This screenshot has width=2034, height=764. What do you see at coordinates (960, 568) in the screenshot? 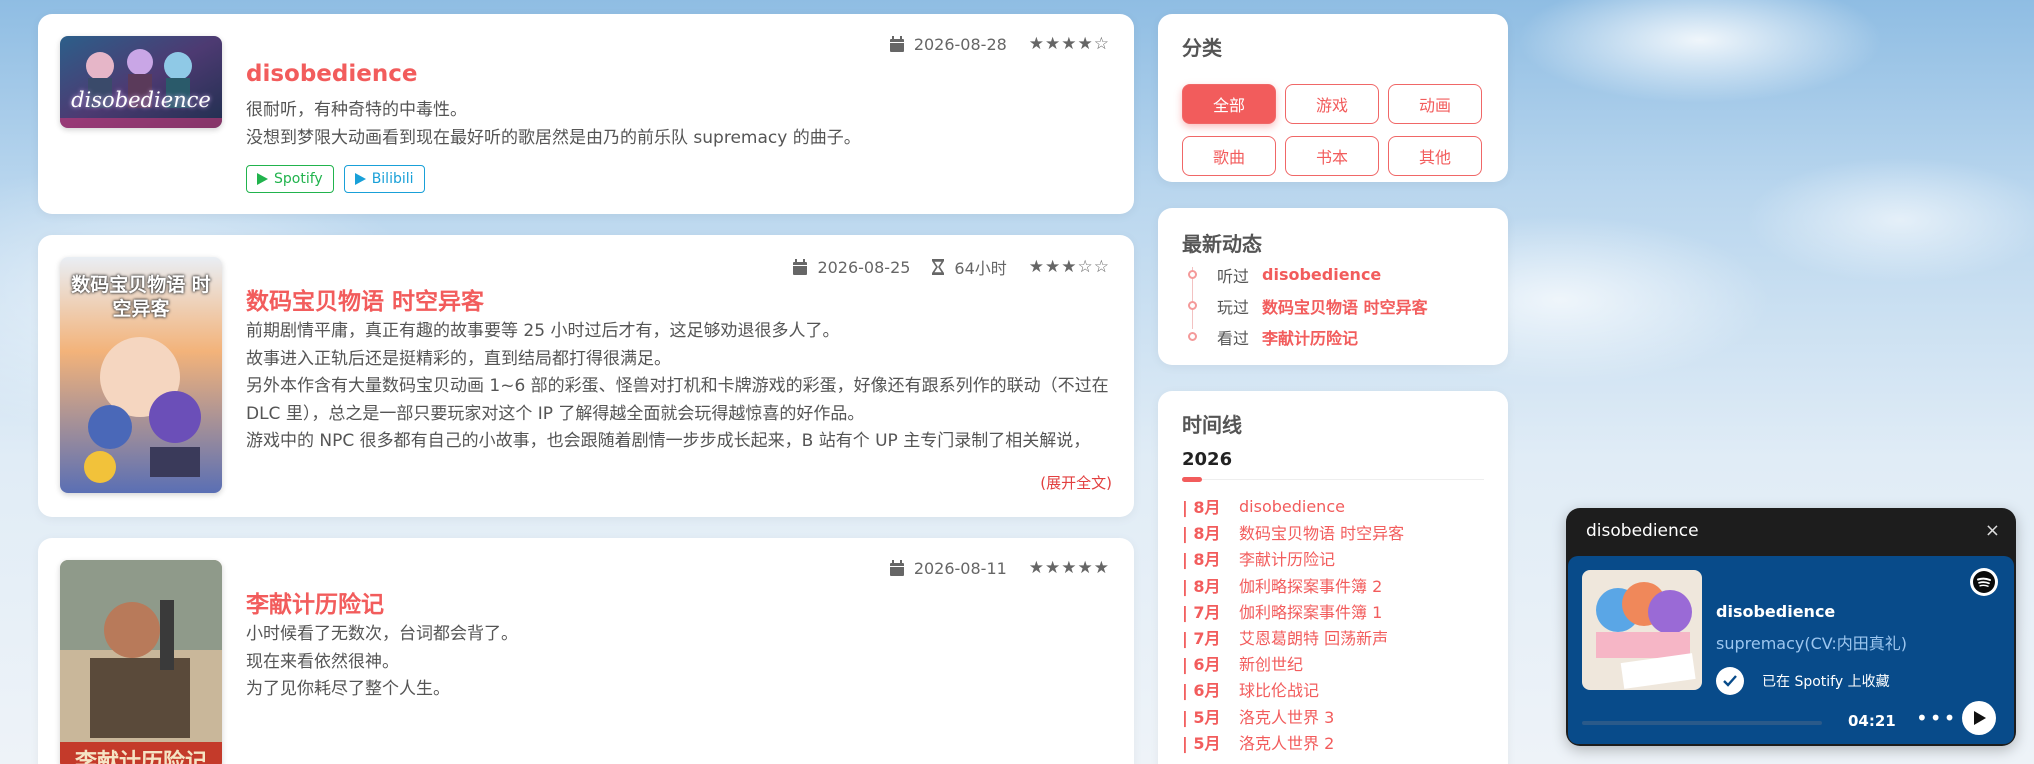
I see `post-date-text: 2026-08-11` at bounding box center [960, 568].